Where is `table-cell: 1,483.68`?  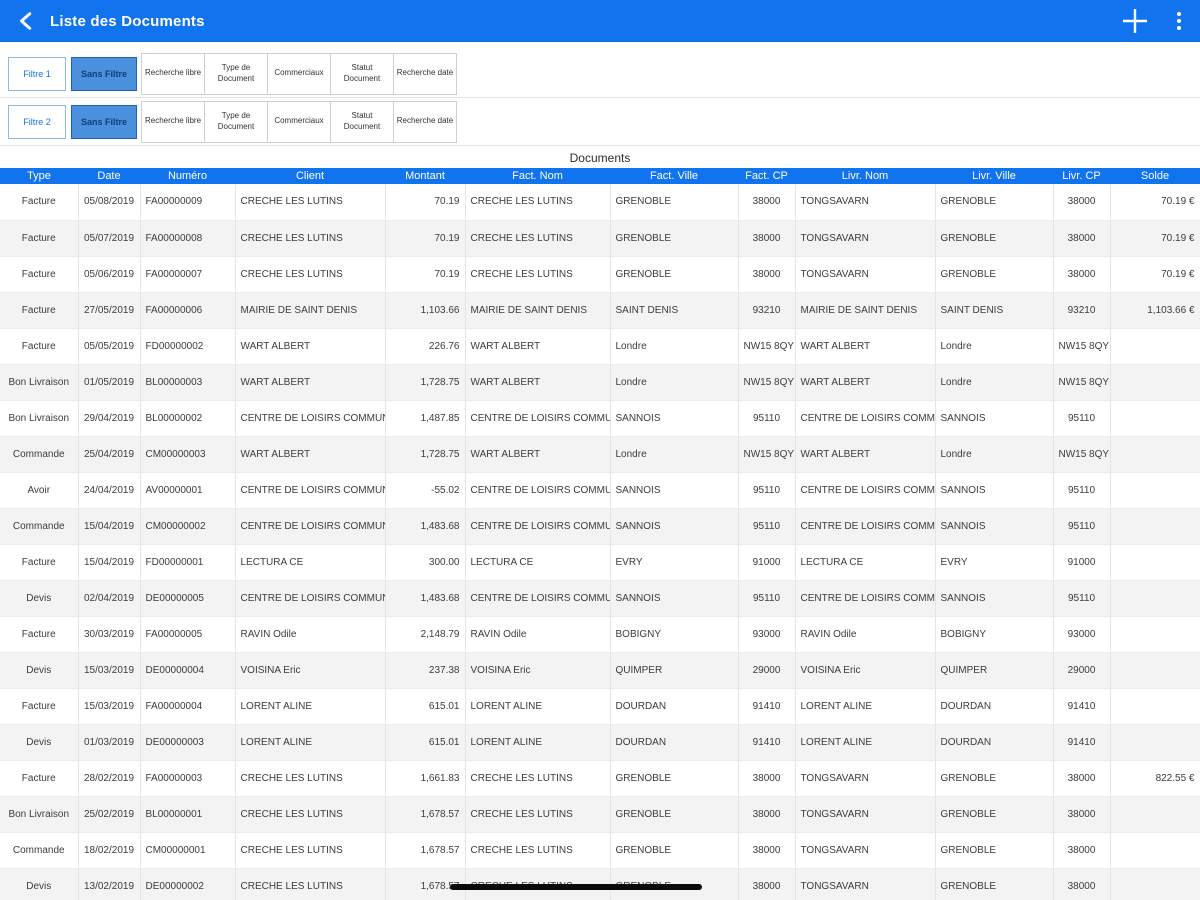
table-cell: 1,483.68 is located at coordinates (425, 526).